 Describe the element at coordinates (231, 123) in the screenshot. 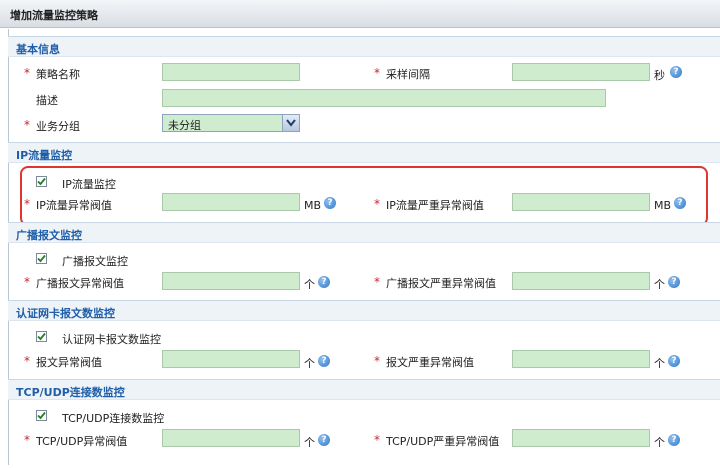

I see `business-group-select: 未分组` at that location.